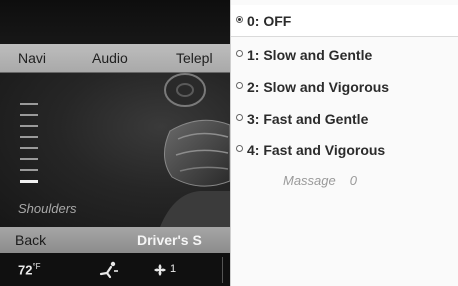  I want to click on fan-level-value: 1, so click(173, 269).